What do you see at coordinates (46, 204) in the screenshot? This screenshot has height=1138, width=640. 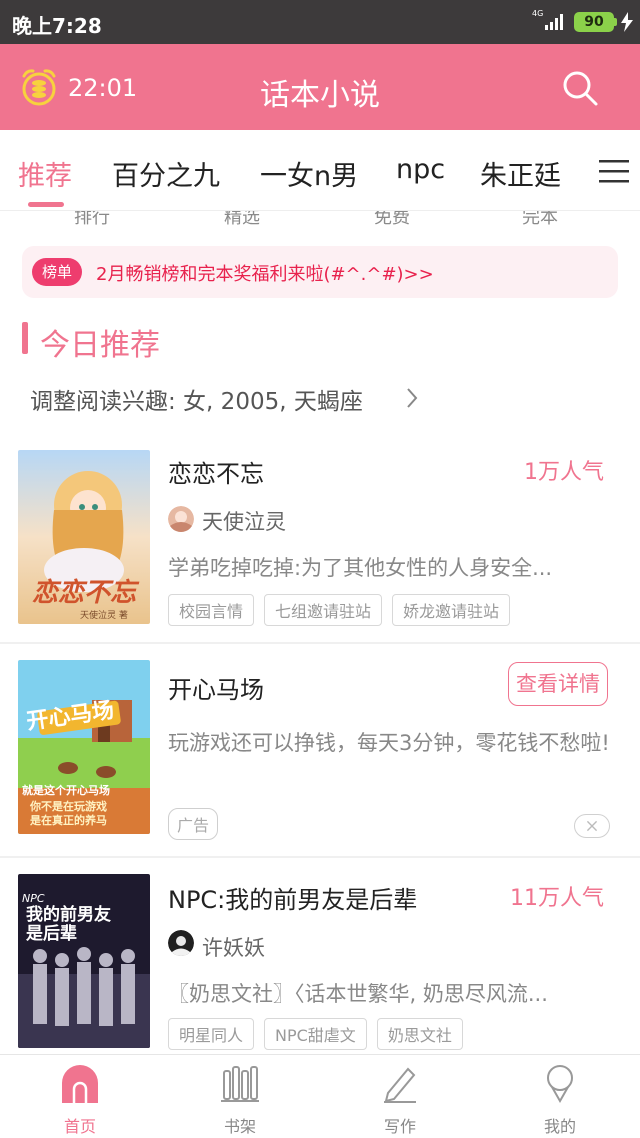 I see `active-tab-indicator` at bounding box center [46, 204].